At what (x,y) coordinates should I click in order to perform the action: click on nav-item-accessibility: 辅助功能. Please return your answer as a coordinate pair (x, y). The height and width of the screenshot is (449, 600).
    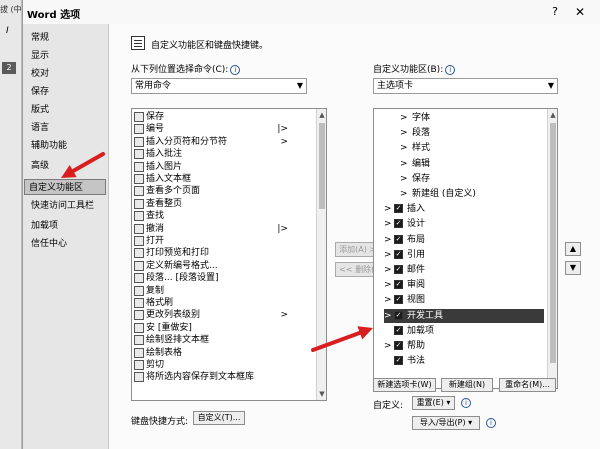
    Looking at the image, I should click on (66, 146).